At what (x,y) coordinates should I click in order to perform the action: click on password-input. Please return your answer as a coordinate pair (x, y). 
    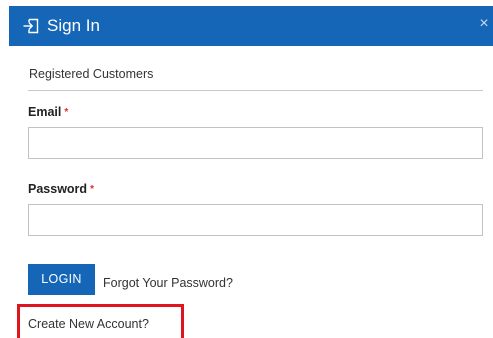
    Looking at the image, I should click on (255, 220).